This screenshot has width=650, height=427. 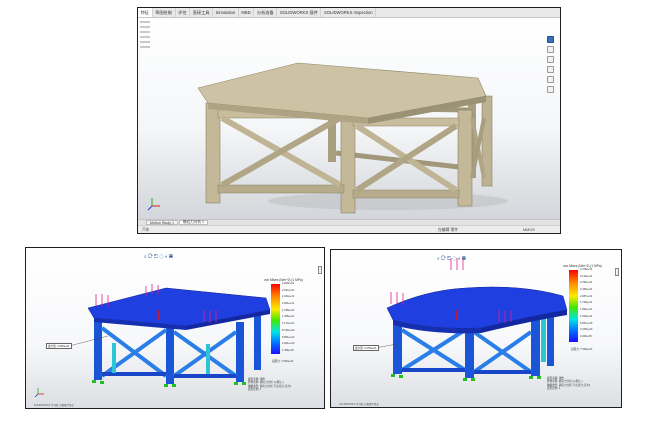 I want to click on max-value-probe: 最大值: 2.930e+01, so click(x=59, y=346).